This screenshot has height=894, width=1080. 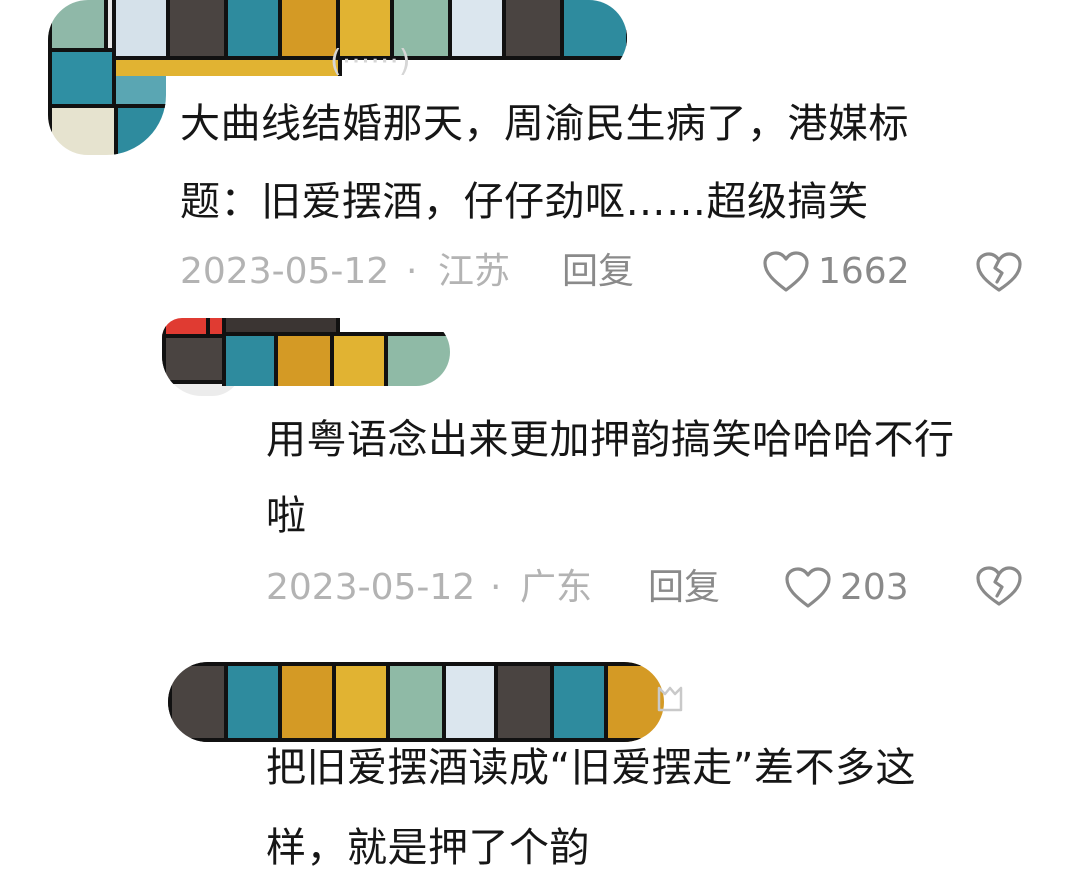 I want to click on comment-text-line: 把旧爱摆酒读成“旧爱摆走”差不多这, so click(x=591, y=768).